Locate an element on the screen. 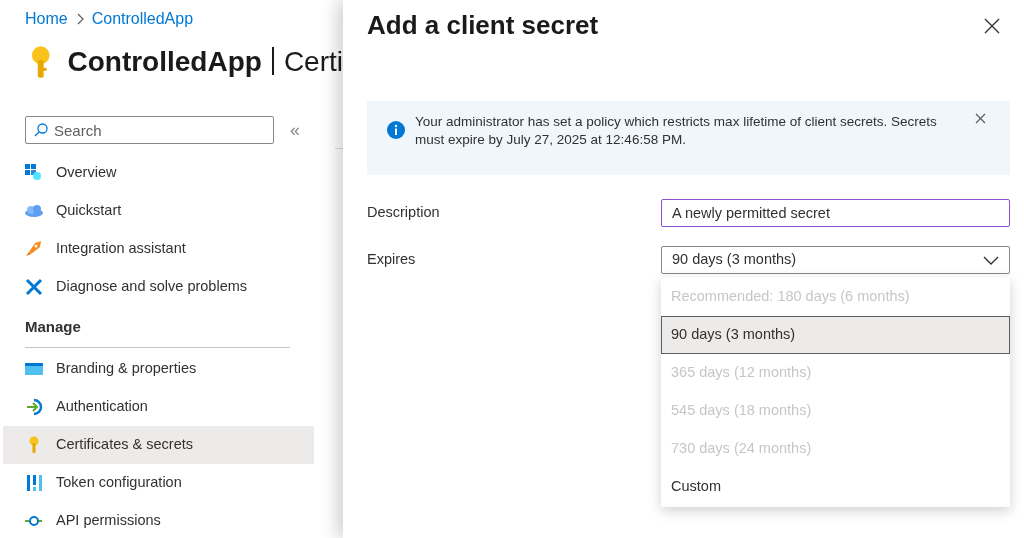 The height and width of the screenshot is (538, 1024). breadcrumb-link: ControlledApp is located at coordinates (142, 19).